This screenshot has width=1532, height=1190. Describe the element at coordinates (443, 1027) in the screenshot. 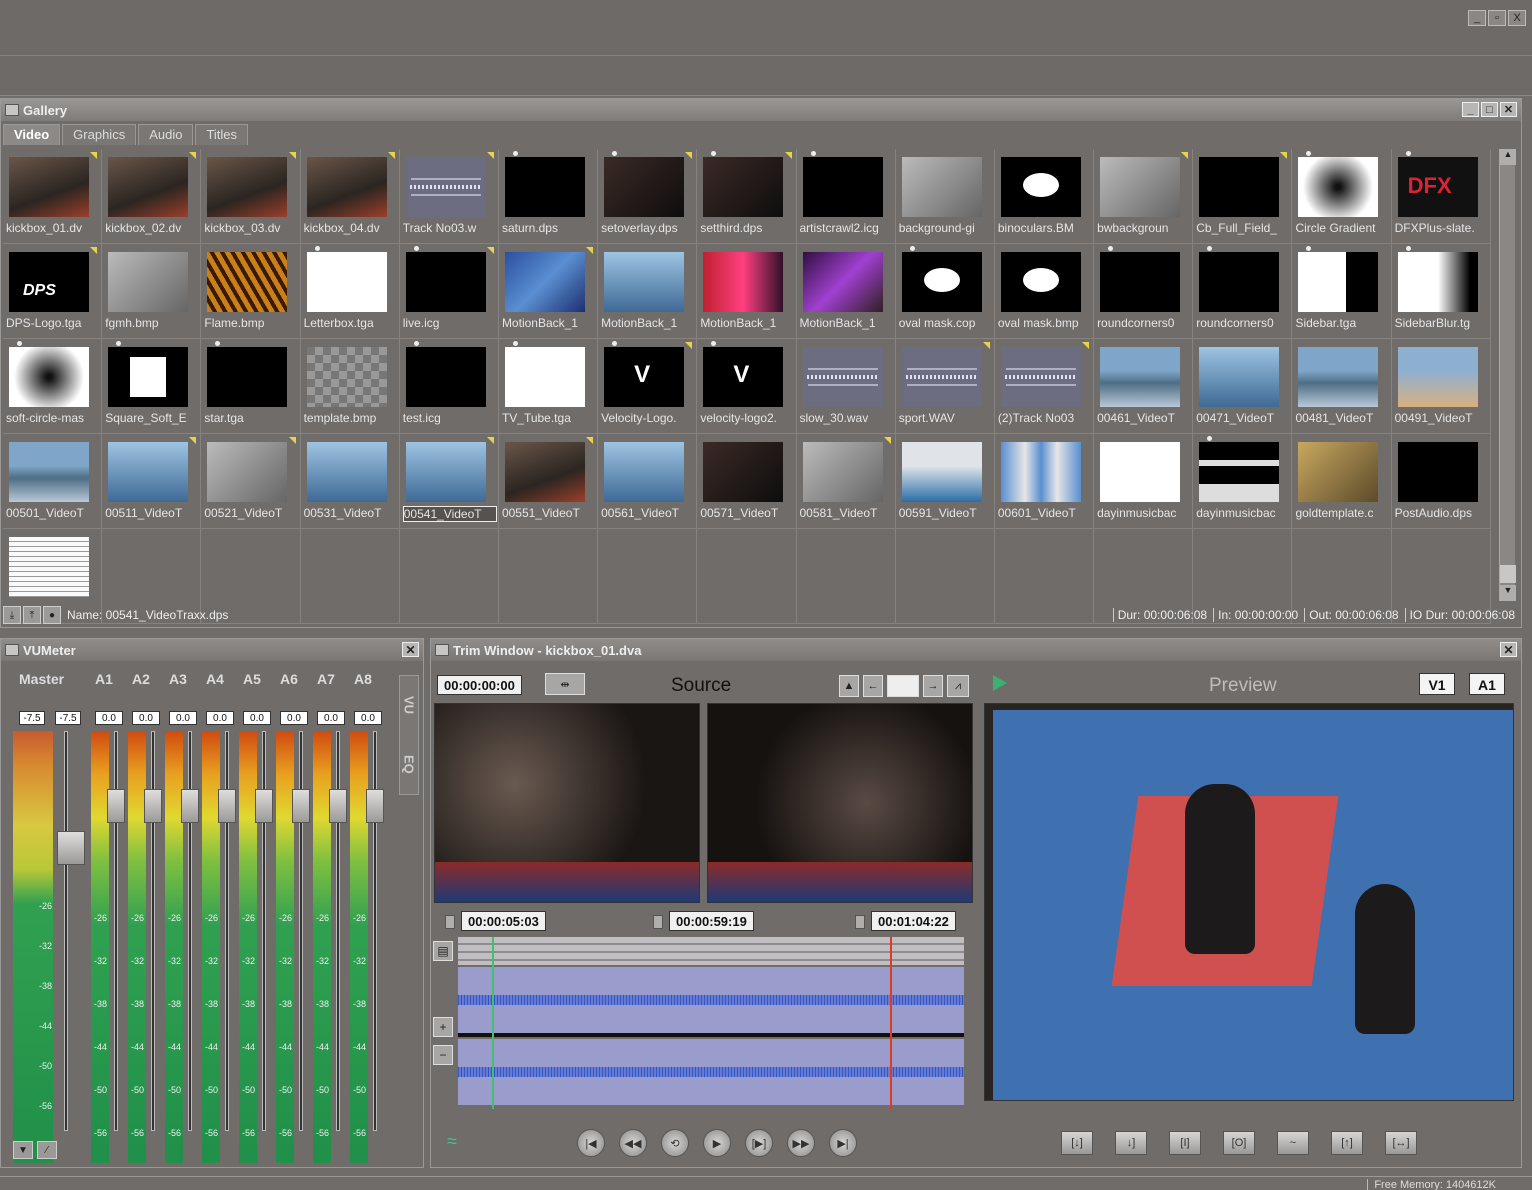

I see `zoom-in-icon: +` at that location.